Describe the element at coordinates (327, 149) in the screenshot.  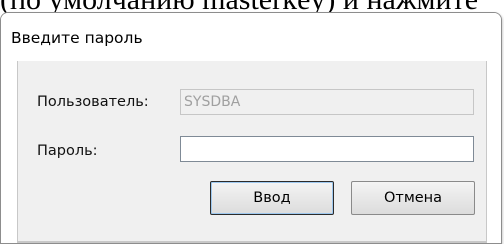
I see `password-field` at that location.